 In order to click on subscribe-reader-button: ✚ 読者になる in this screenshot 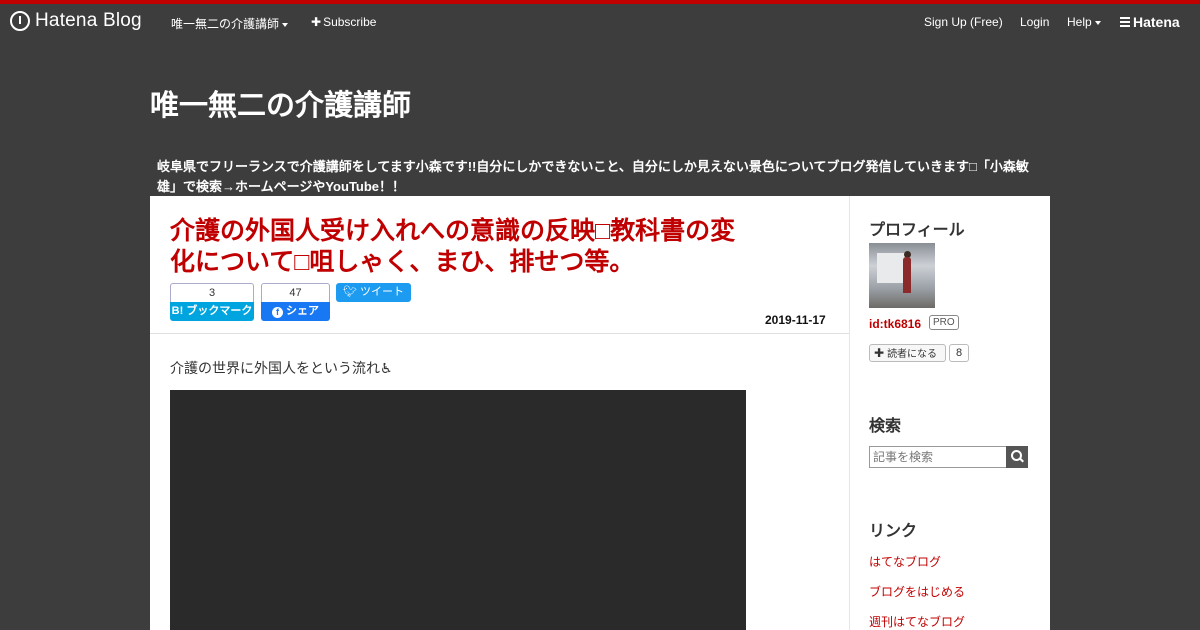, I will do `click(907, 353)`.